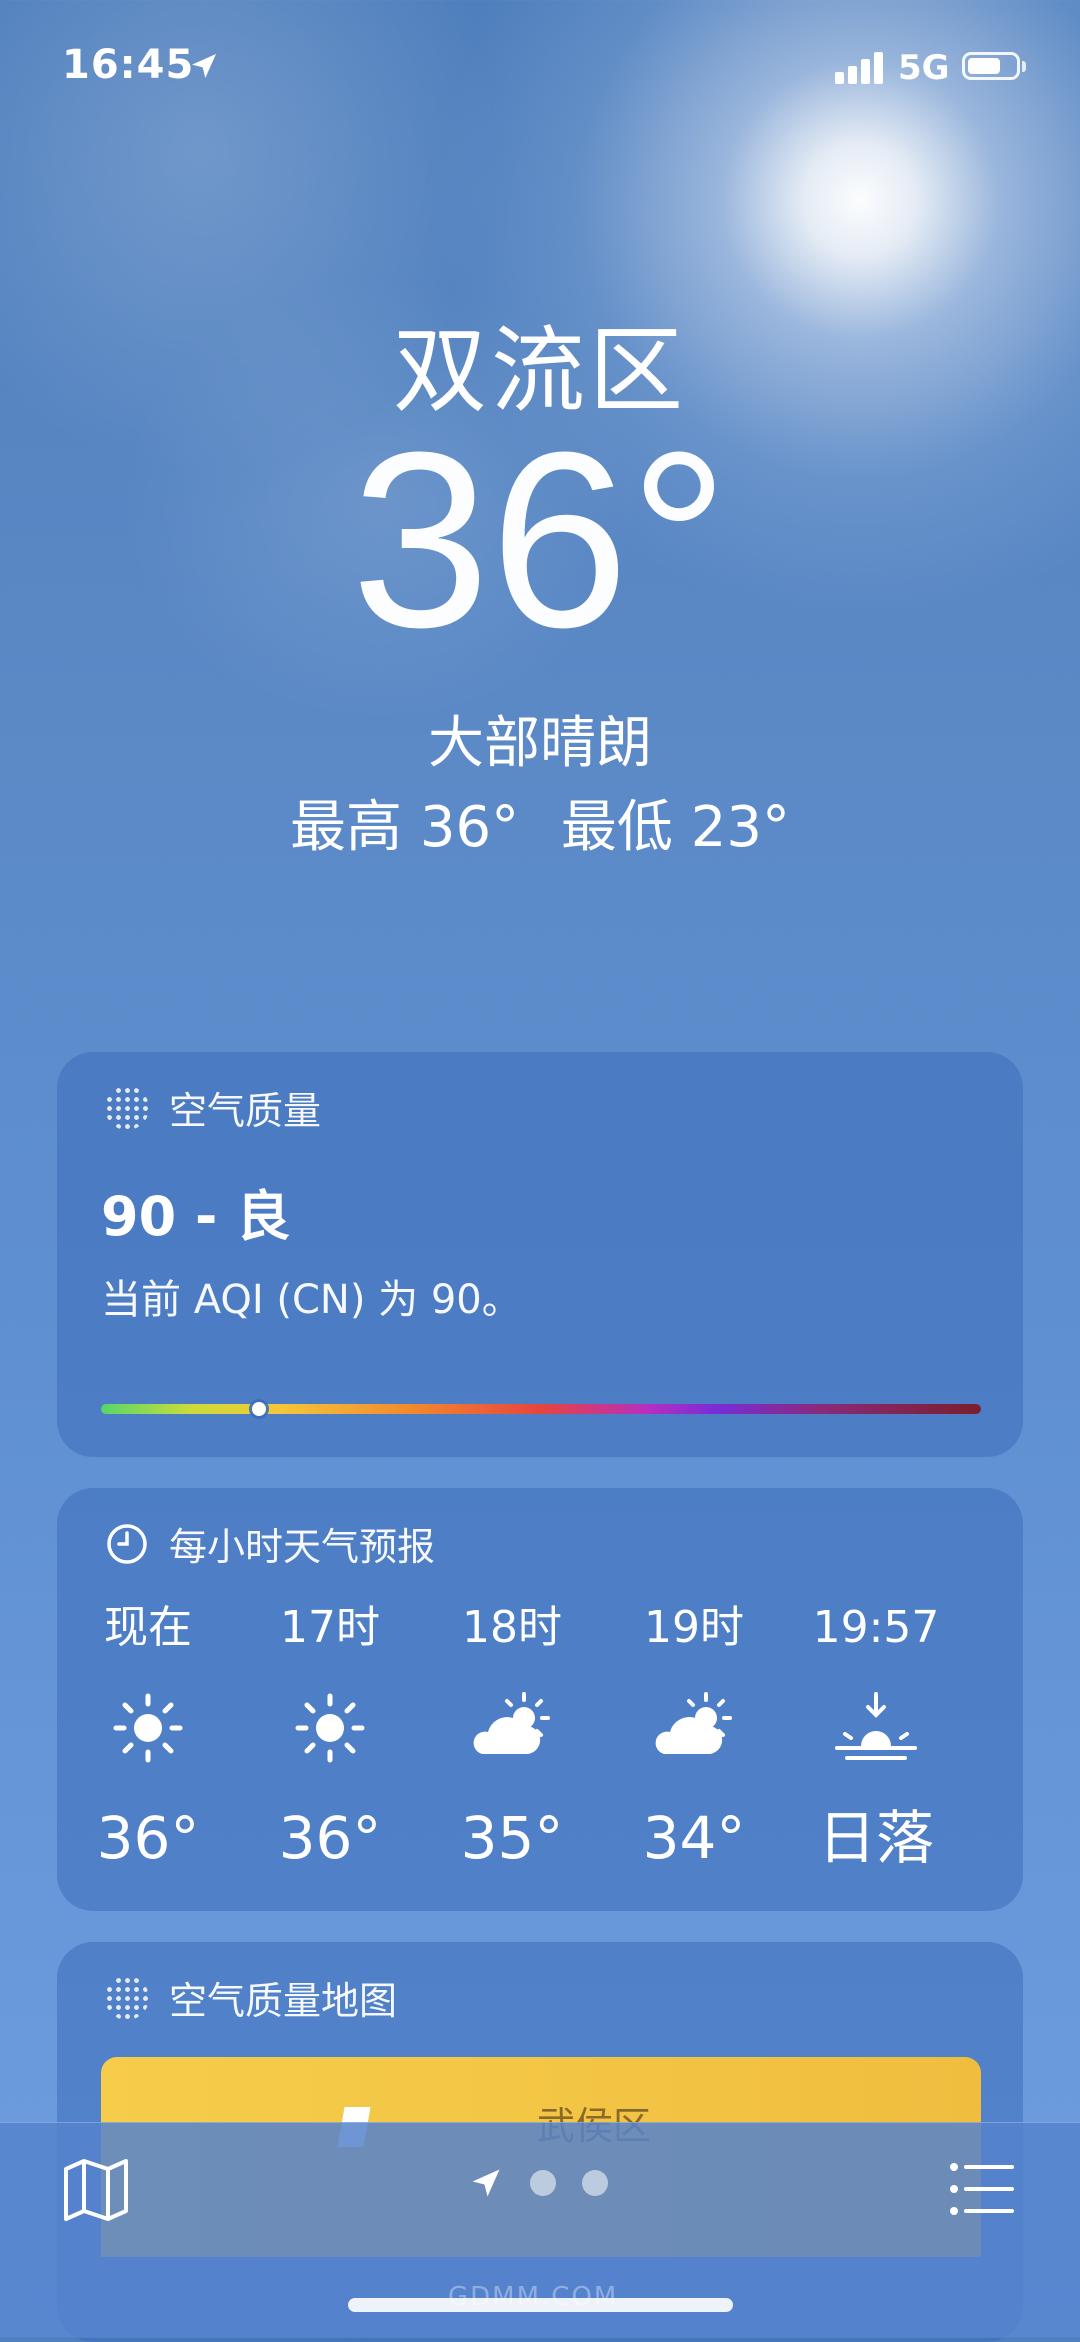  What do you see at coordinates (875, 1838) in the screenshot?
I see `hour-temp: 日落` at bounding box center [875, 1838].